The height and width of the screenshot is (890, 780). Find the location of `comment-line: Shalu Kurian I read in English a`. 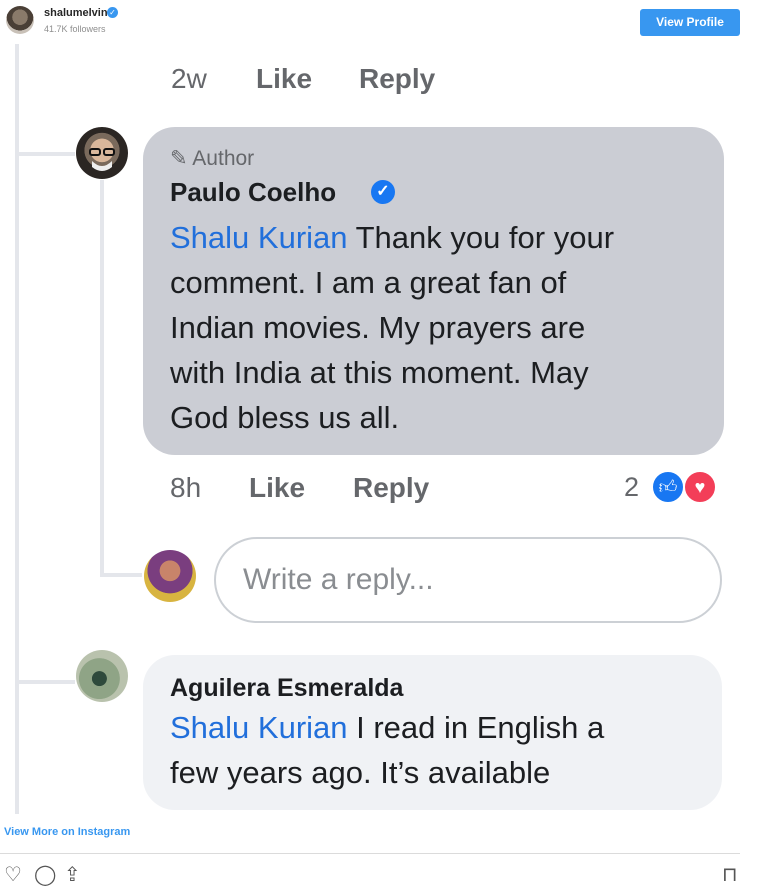

comment-line: Shalu Kurian I read in English a is located at coordinates (387, 727).